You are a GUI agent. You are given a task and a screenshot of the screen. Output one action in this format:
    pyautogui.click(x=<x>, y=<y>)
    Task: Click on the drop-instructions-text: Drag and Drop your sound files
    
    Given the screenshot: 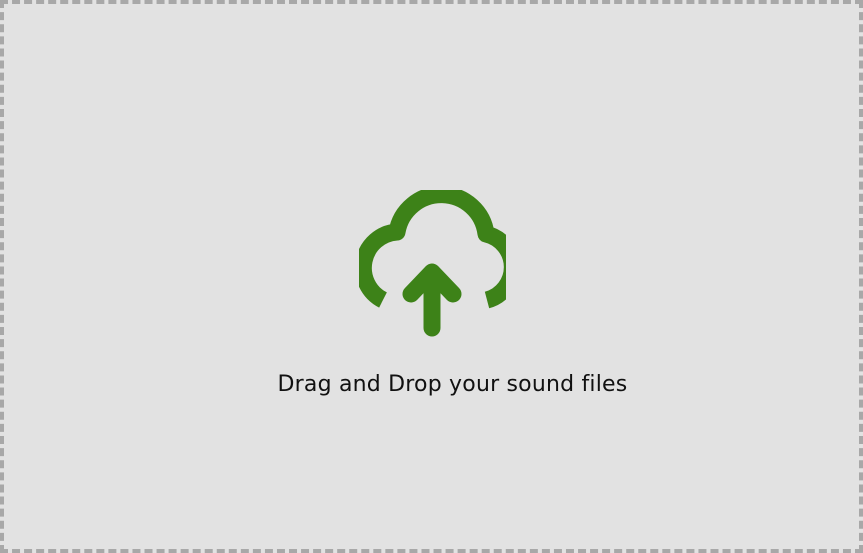 What is the action you would take?
    pyautogui.click(x=452, y=384)
    